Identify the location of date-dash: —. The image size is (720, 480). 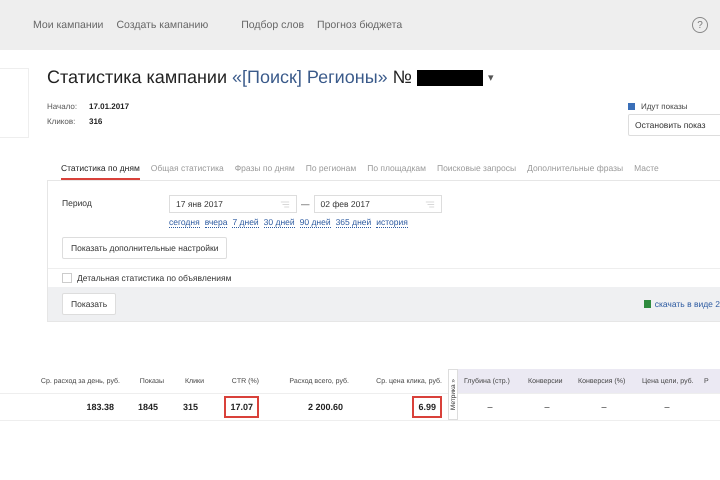
(305, 204).